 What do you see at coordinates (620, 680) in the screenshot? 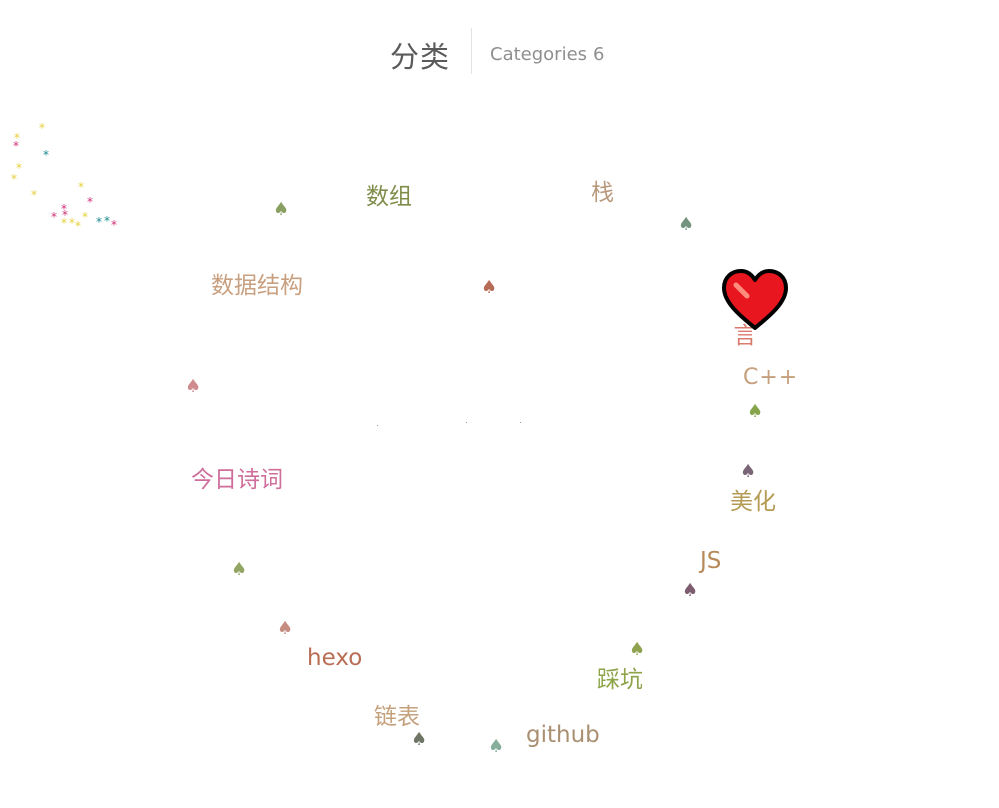
I see `category-tag-caikeng: 踩坑` at bounding box center [620, 680].